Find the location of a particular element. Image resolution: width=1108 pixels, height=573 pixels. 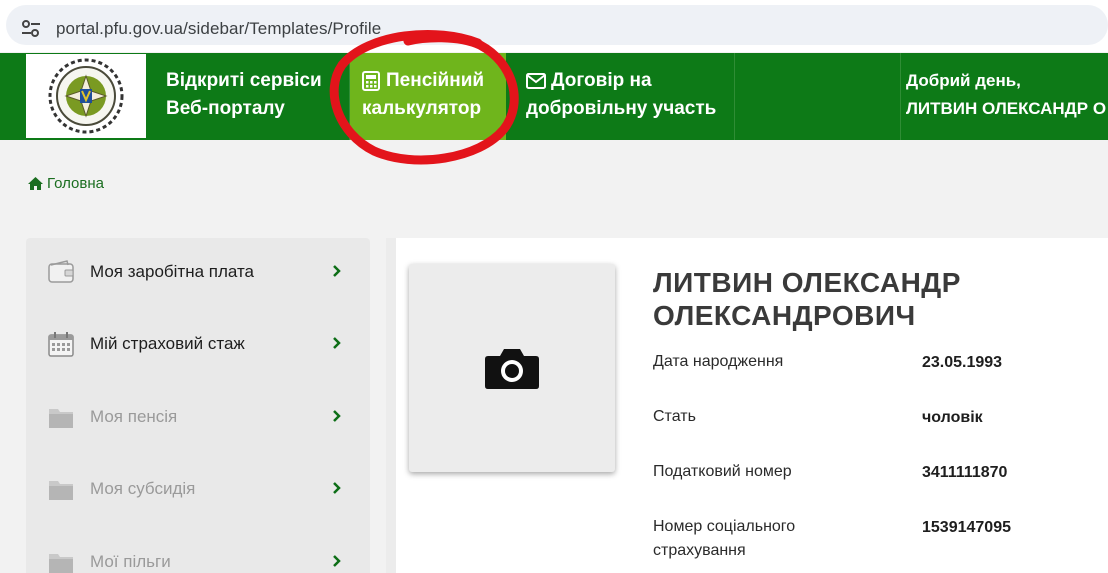

sidebar-item-label: Моя субсидія is located at coordinates (143, 488).